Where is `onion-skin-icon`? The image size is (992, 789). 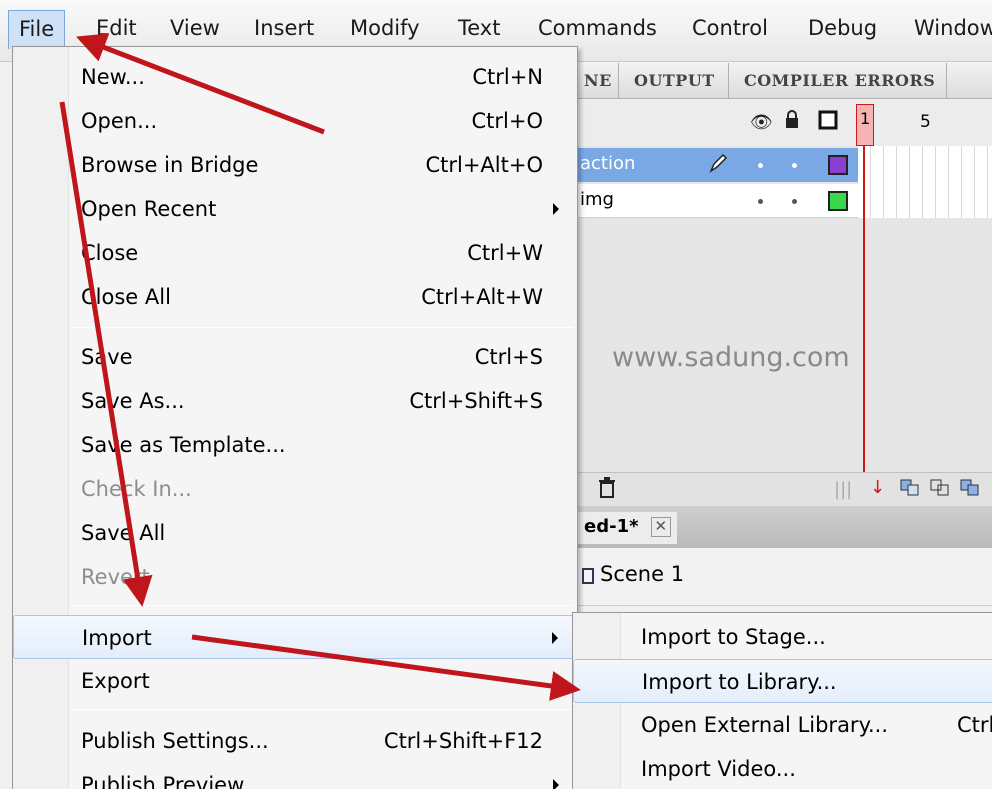 onion-skin-icon is located at coordinates (910, 490).